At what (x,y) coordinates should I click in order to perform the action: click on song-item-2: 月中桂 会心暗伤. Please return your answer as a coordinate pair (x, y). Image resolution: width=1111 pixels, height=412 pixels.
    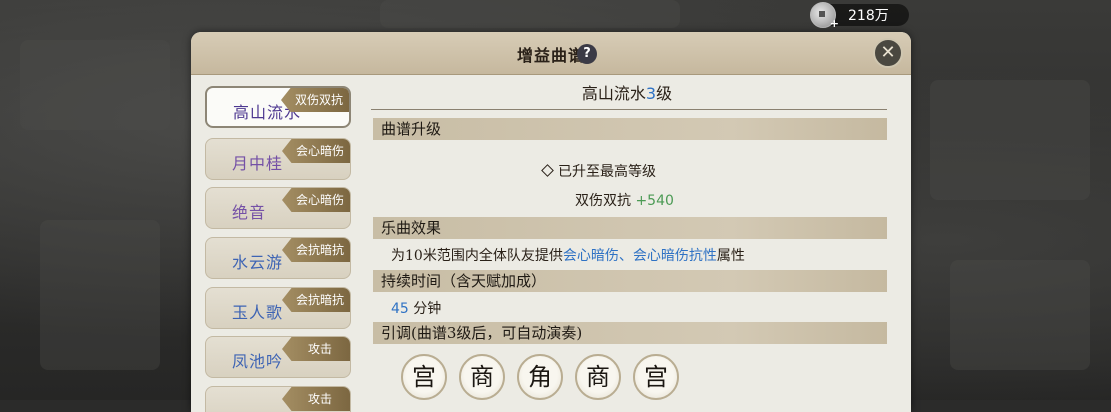
    Looking at the image, I should click on (278, 159).